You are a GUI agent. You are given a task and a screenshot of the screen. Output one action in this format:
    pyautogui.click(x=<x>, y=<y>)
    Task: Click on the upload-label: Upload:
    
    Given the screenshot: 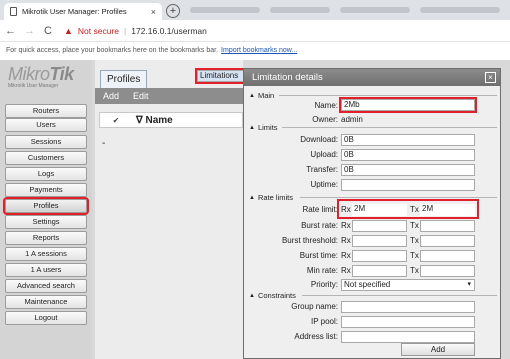 What is the action you would take?
    pyautogui.click(x=324, y=154)
    